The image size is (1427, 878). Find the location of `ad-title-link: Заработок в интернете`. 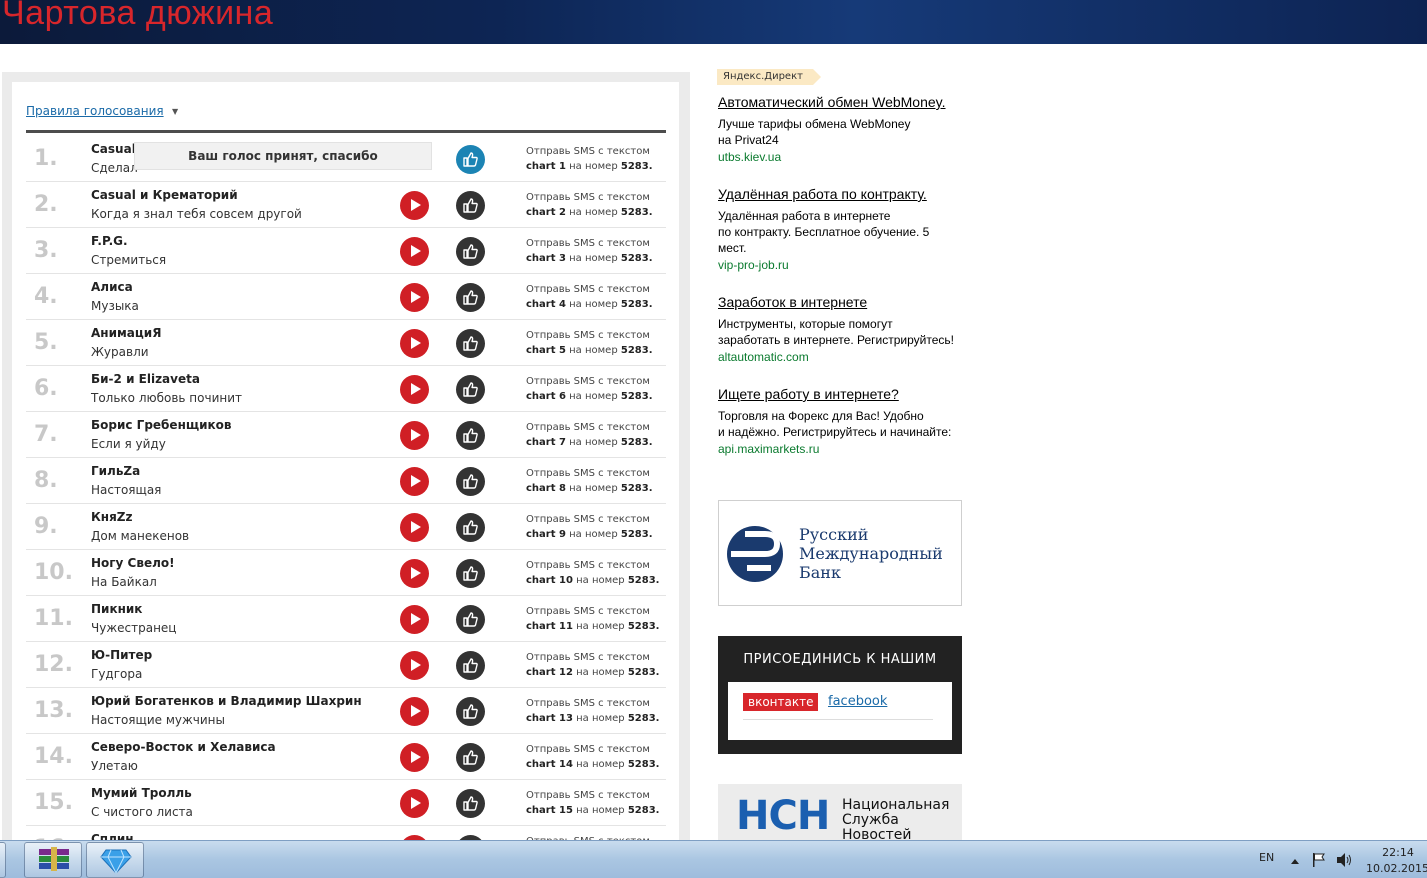

ad-title-link: Заработок в интернете is located at coordinates (843, 302).